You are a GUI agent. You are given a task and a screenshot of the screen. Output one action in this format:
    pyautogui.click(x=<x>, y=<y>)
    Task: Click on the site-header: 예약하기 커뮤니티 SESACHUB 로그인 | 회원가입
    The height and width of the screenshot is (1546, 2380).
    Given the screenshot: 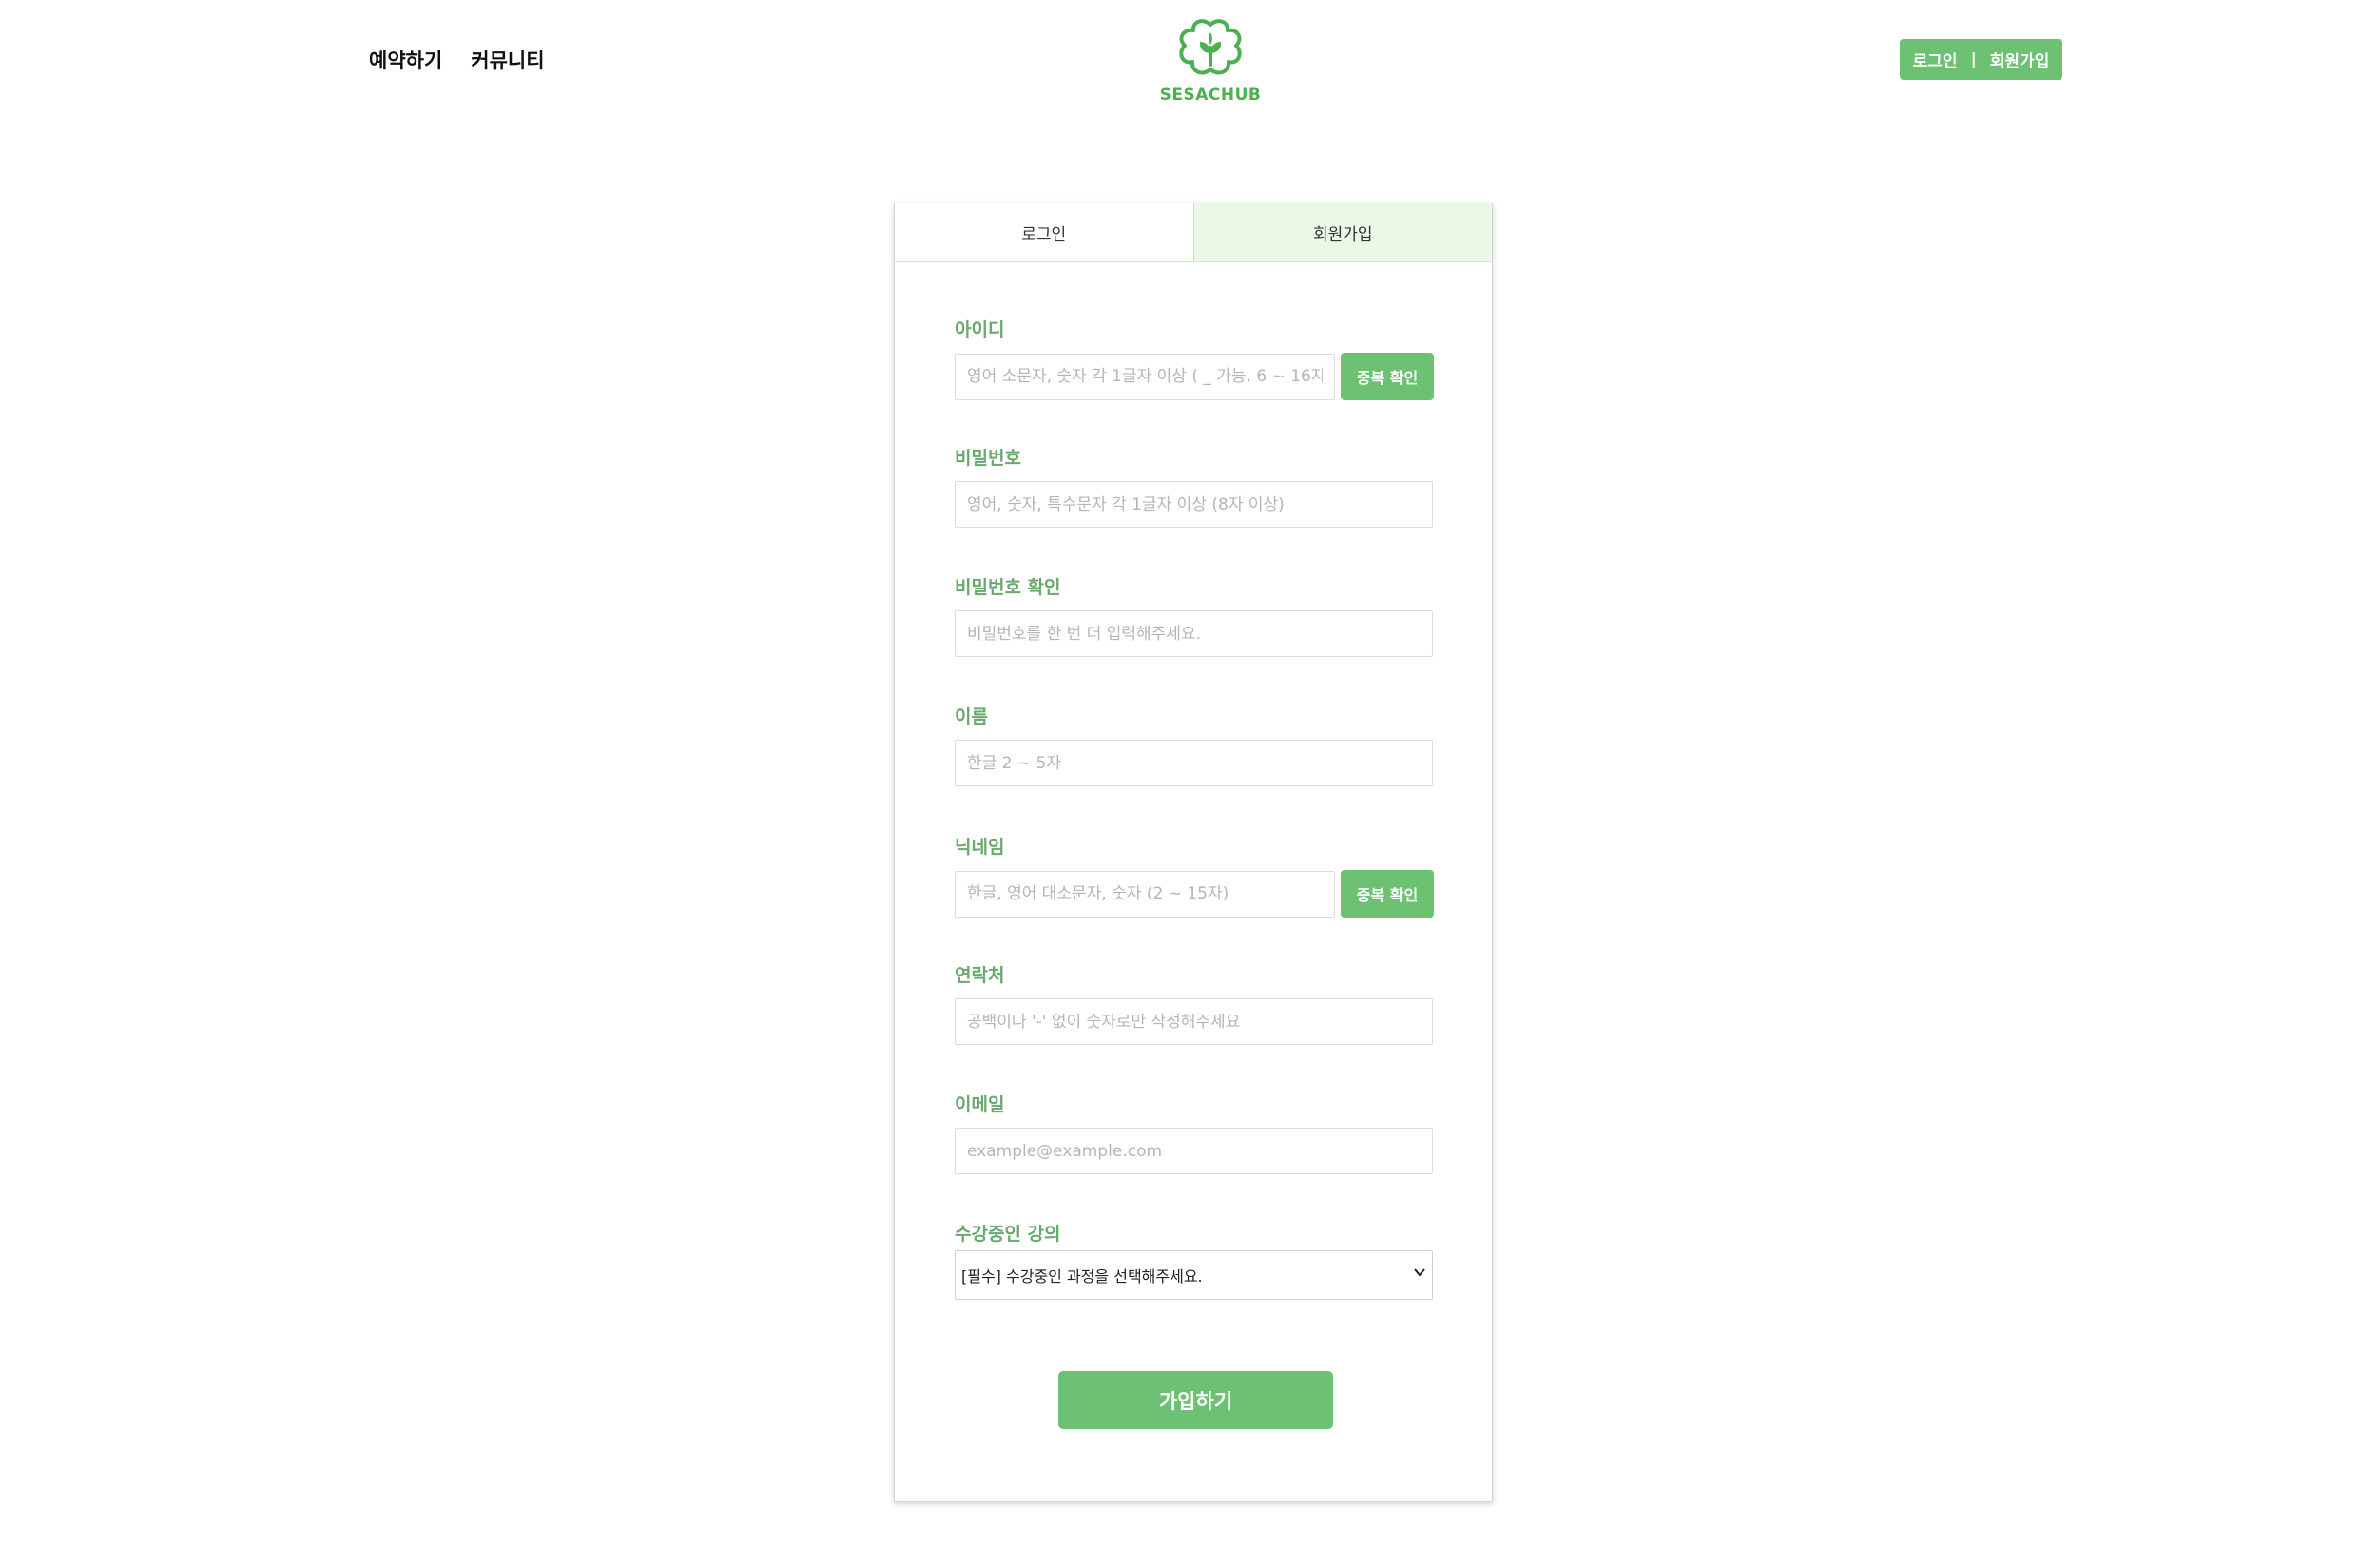 What is the action you would take?
    pyautogui.click(x=1190, y=62)
    